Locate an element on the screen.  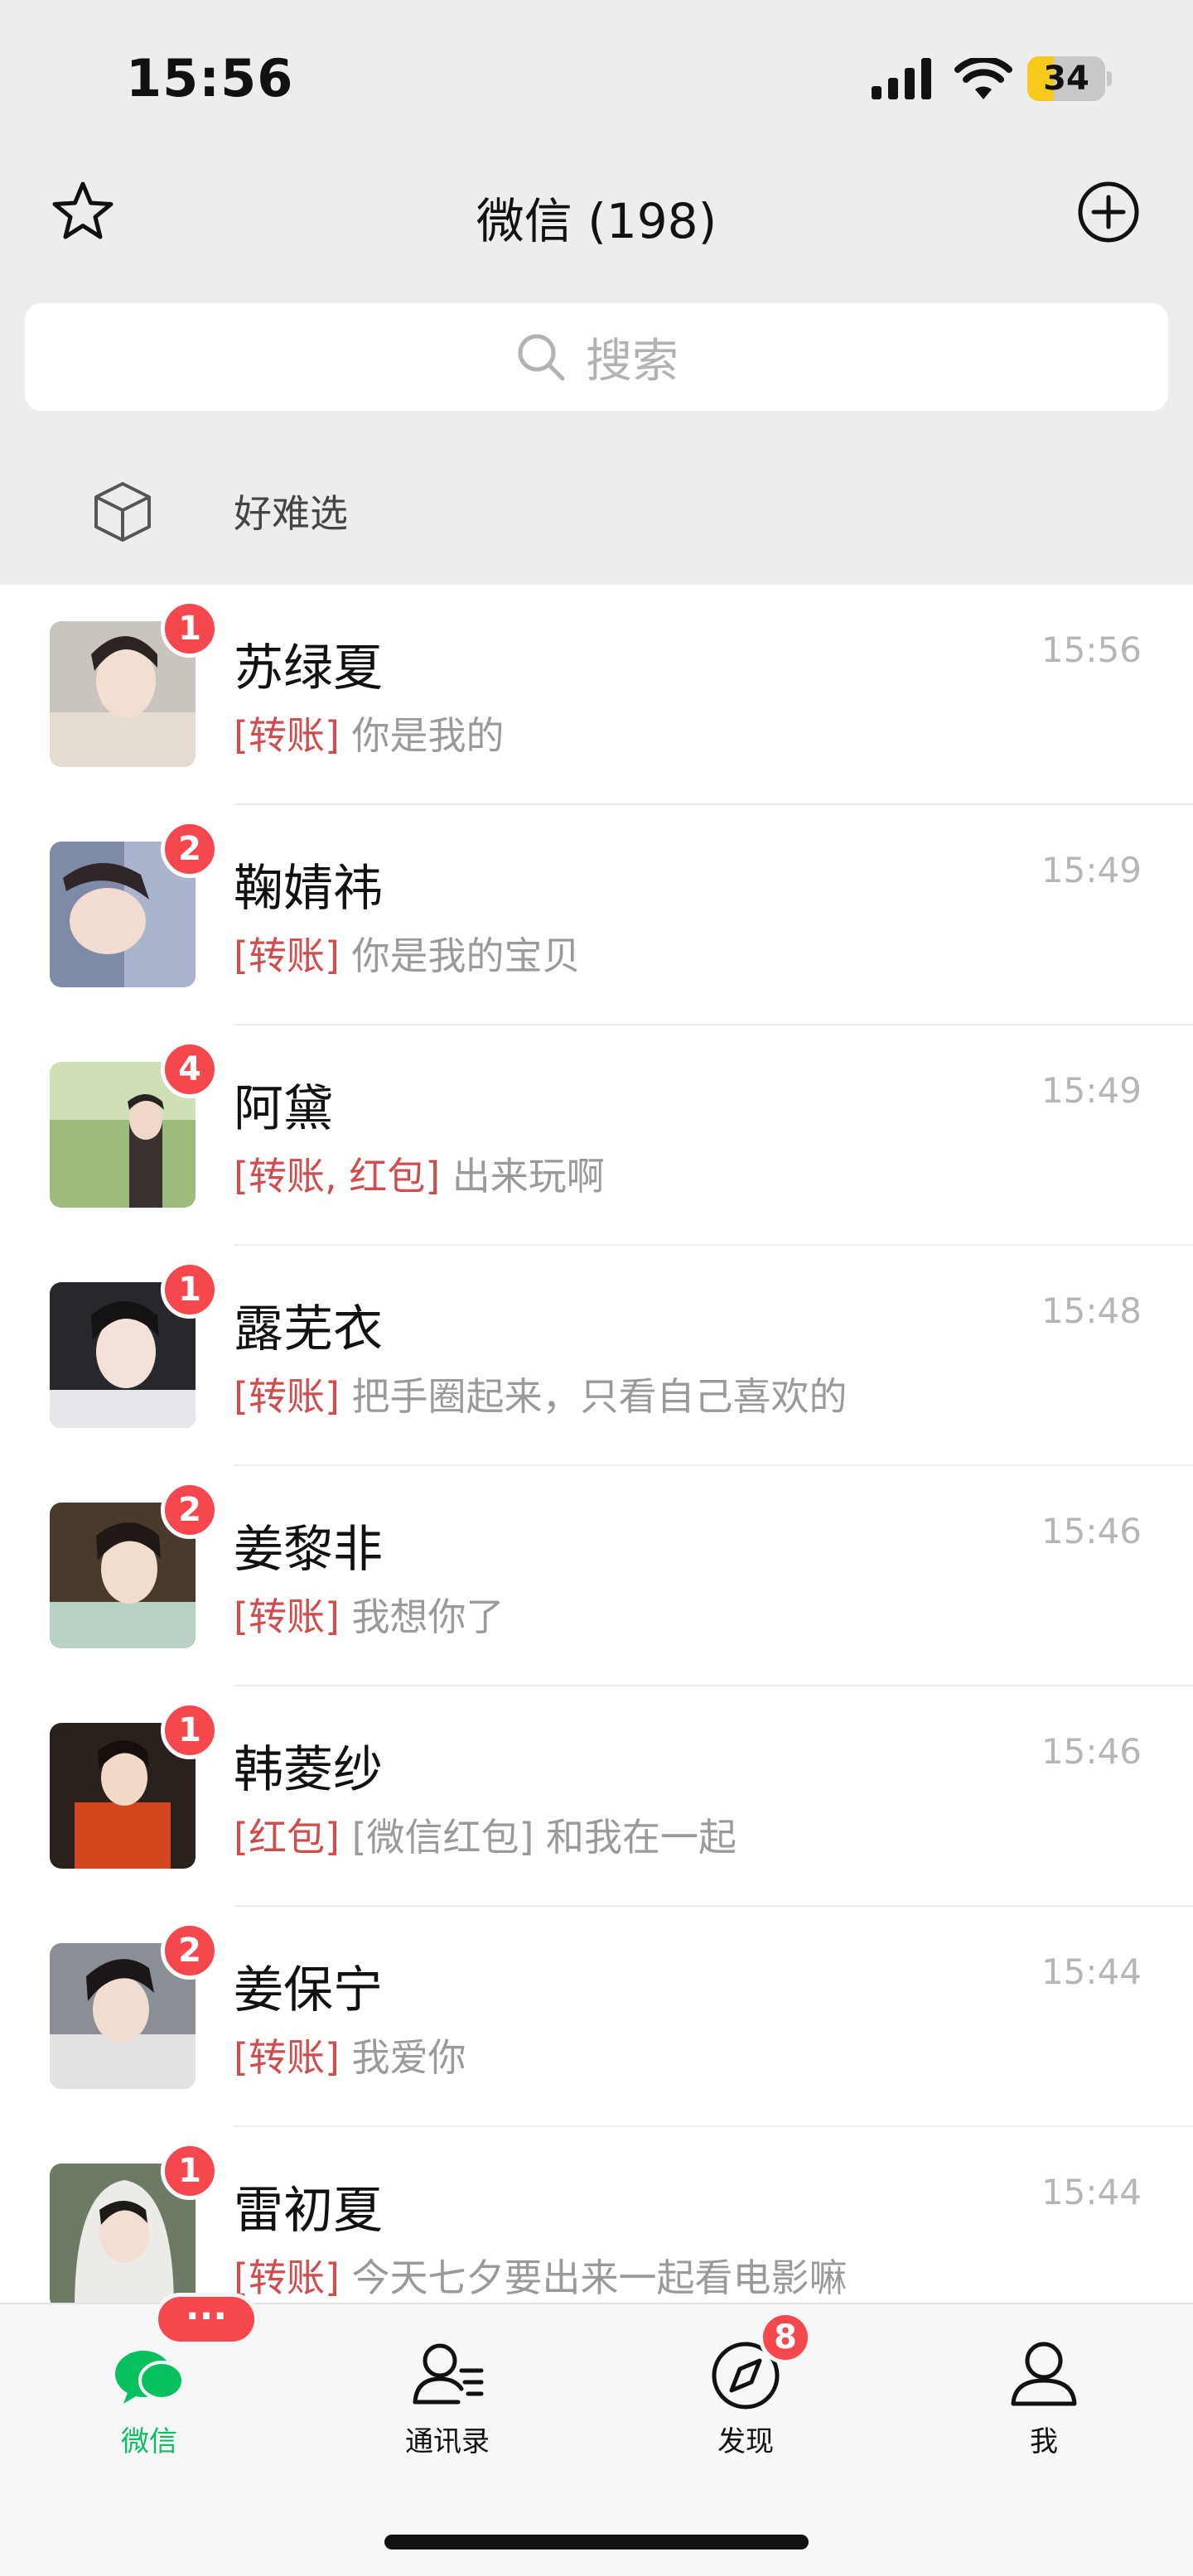
discover-badge: 8 is located at coordinates (786, 2337).